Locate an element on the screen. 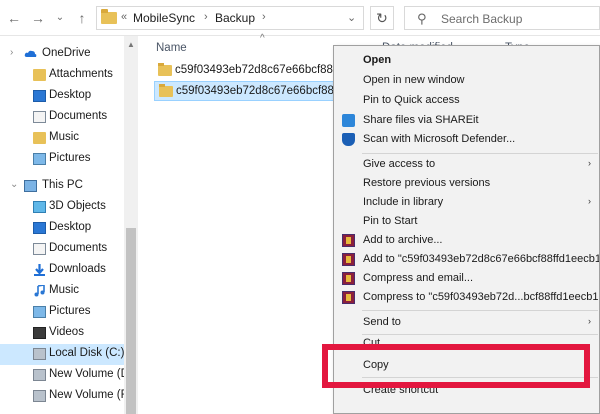  file-row: c59f03493eb72d8c67e66bcf88ffd1e is located at coordinates (249, 71).